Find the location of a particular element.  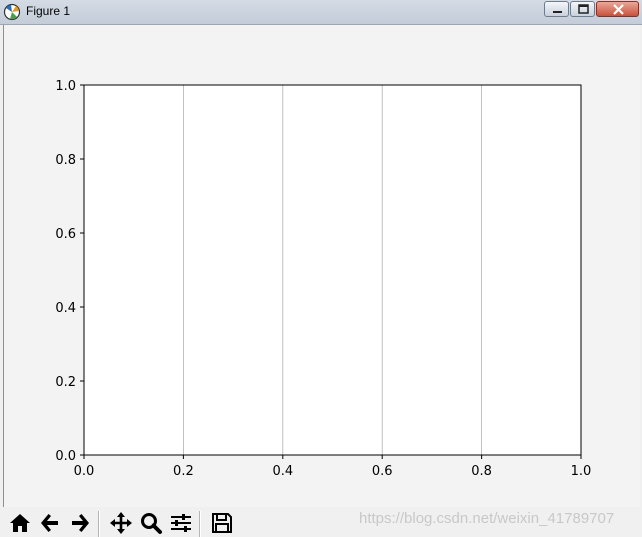

pan-icon is located at coordinates (121, 523).